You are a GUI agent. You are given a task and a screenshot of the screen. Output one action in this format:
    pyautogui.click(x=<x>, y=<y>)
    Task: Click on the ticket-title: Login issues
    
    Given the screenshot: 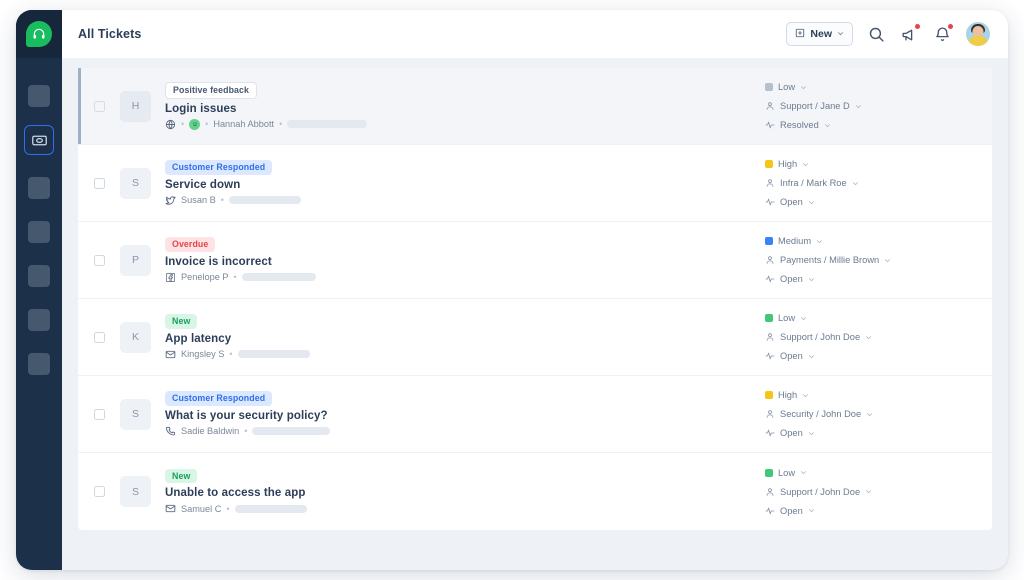 What is the action you would take?
    pyautogui.click(x=462, y=109)
    